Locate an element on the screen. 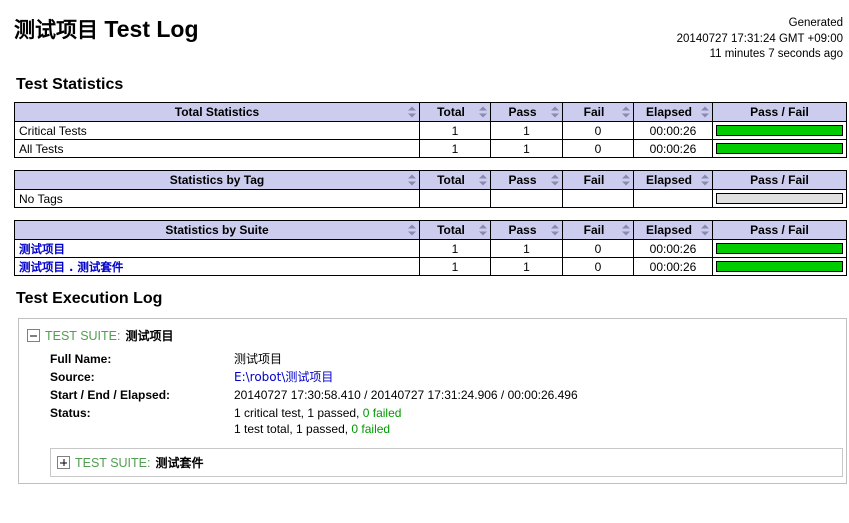 This screenshot has width=849, height=523. status-label: Status: is located at coordinates (70, 413).